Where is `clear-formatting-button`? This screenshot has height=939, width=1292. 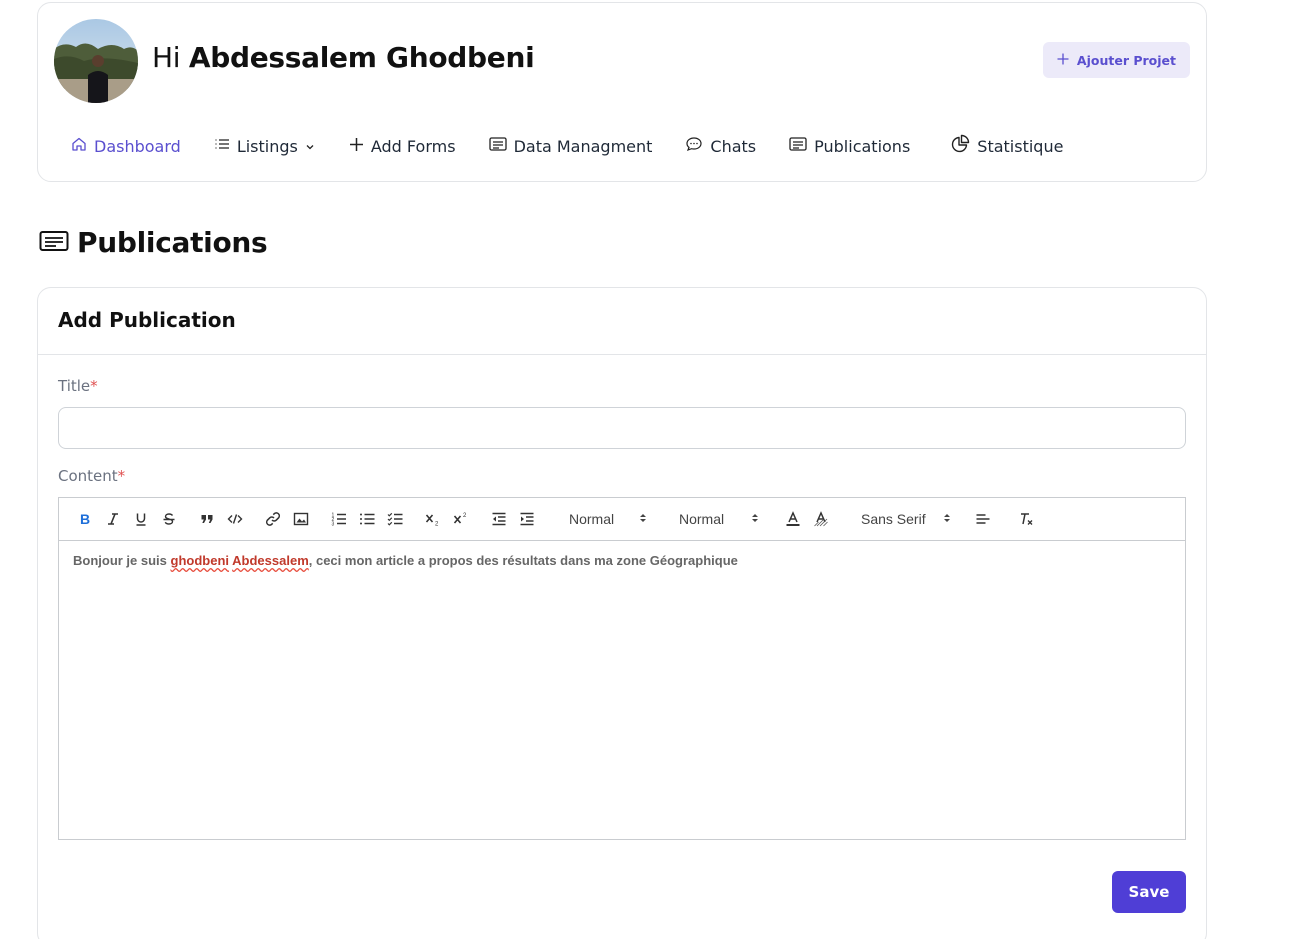
clear-formatting-button is located at coordinates (1027, 519).